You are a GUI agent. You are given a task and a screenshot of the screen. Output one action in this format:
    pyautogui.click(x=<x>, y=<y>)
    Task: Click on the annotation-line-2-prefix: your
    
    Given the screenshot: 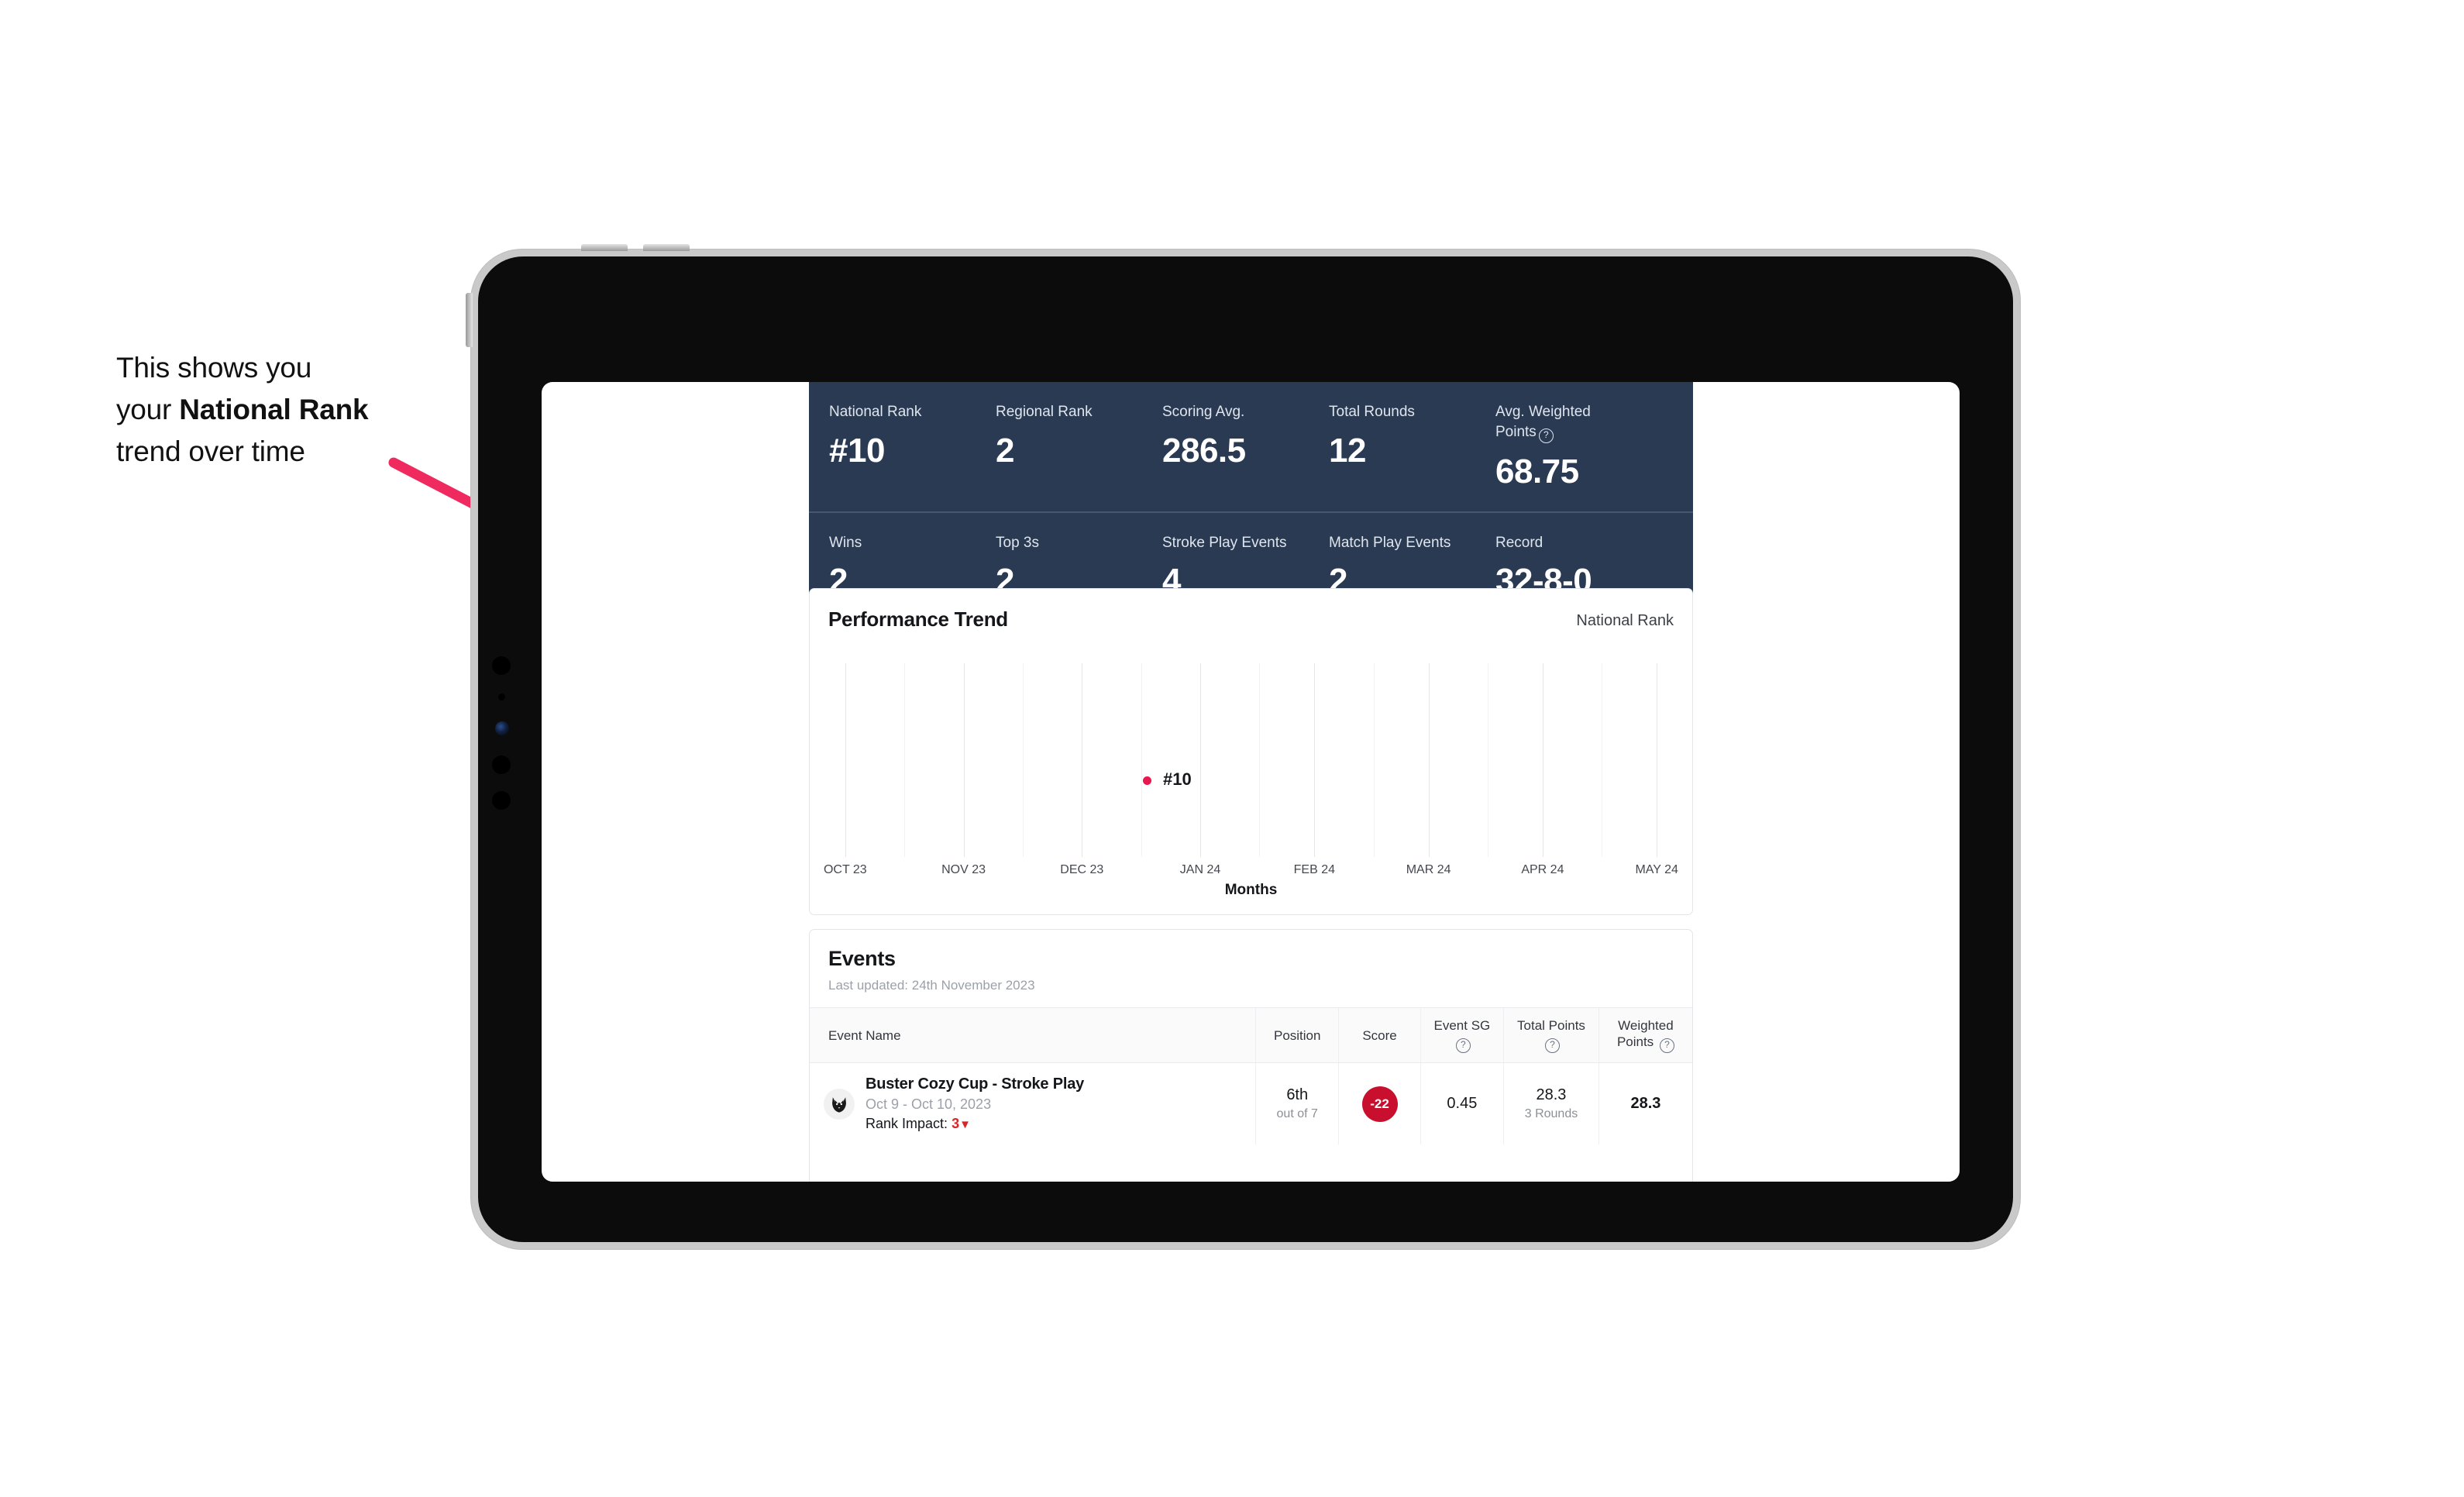 What is the action you would take?
    pyautogui.click(x=148, y=410)
    